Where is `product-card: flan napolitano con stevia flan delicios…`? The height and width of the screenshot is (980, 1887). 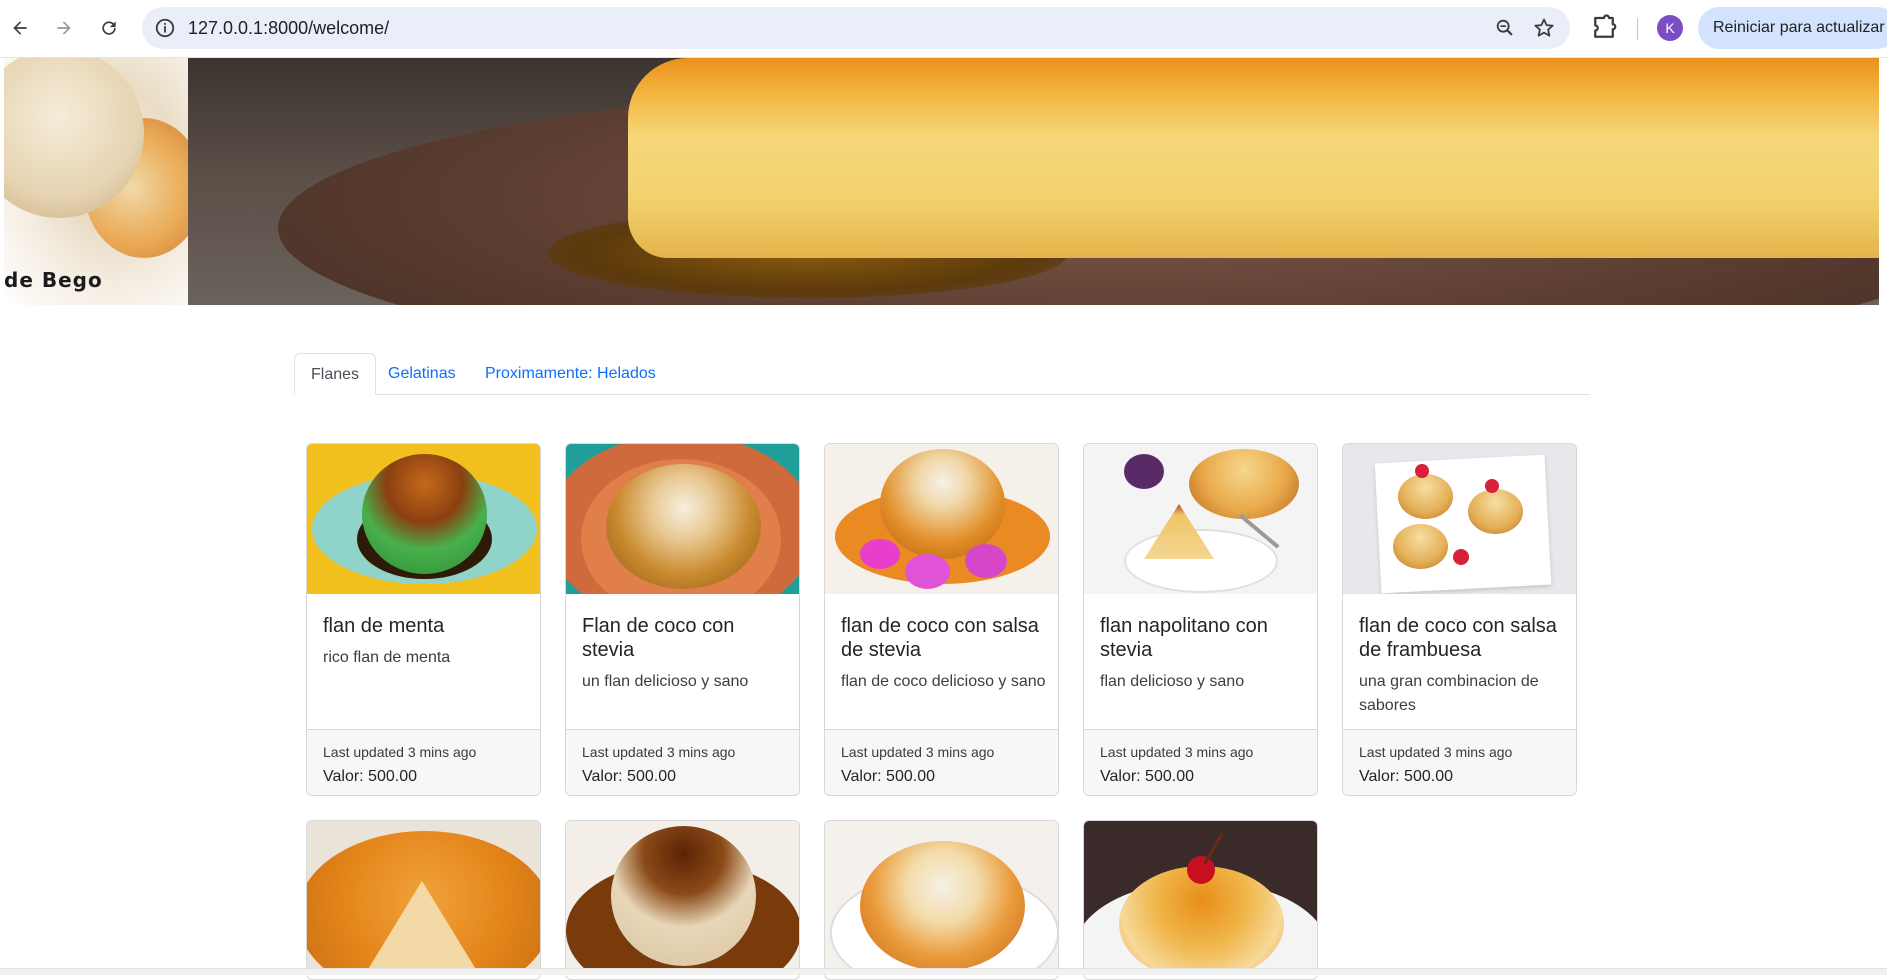 product-card: flan napolitano con stevia flan delicios… is located at coordinates (1200, 619).